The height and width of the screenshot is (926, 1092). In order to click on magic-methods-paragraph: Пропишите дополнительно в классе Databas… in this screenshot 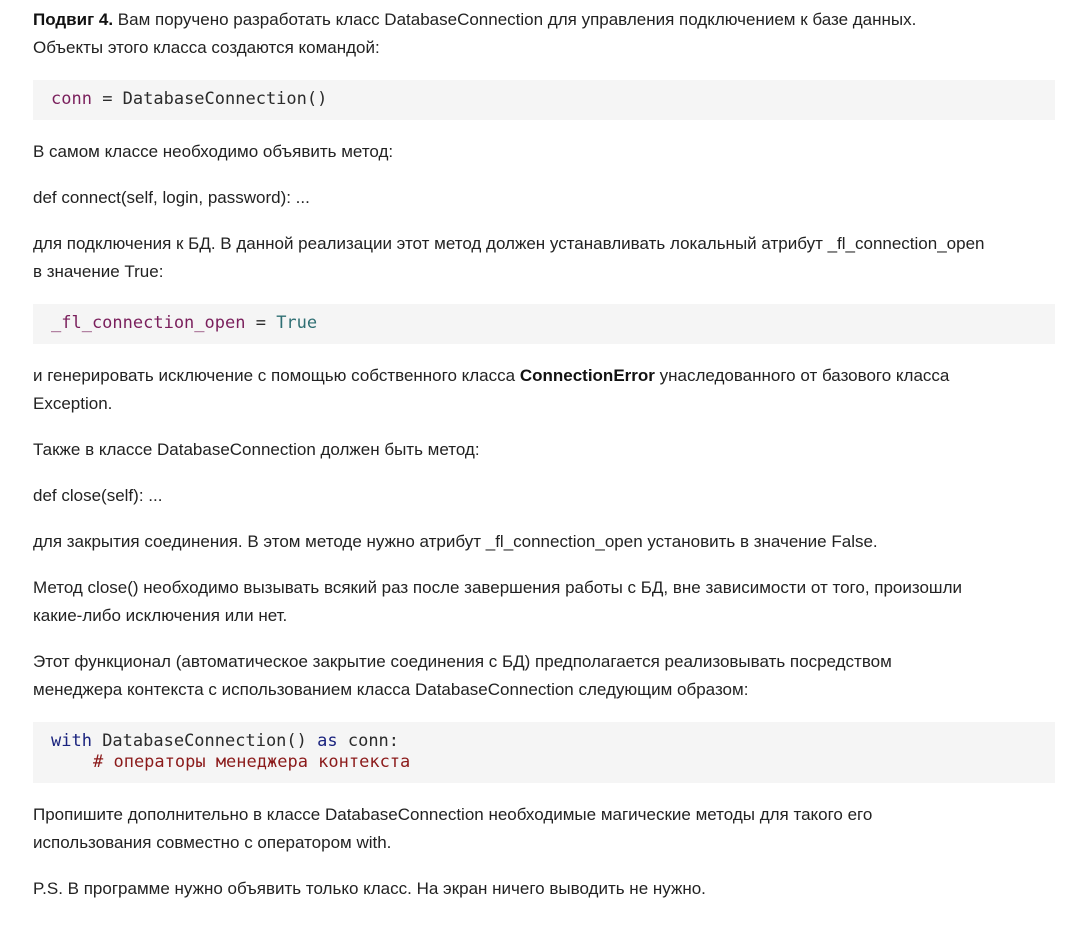, I will do `click(544, 829)`.